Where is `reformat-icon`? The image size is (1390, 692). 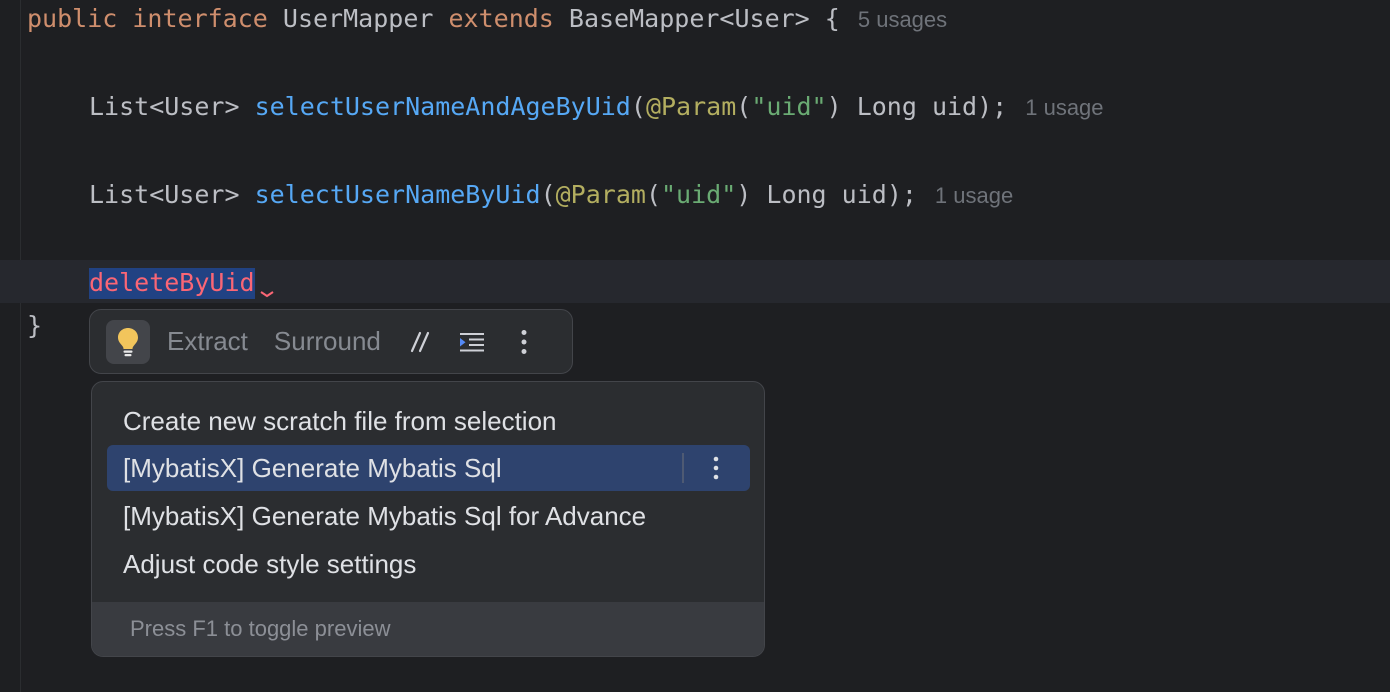 reformat-icon is located at coordinates (471, 341).